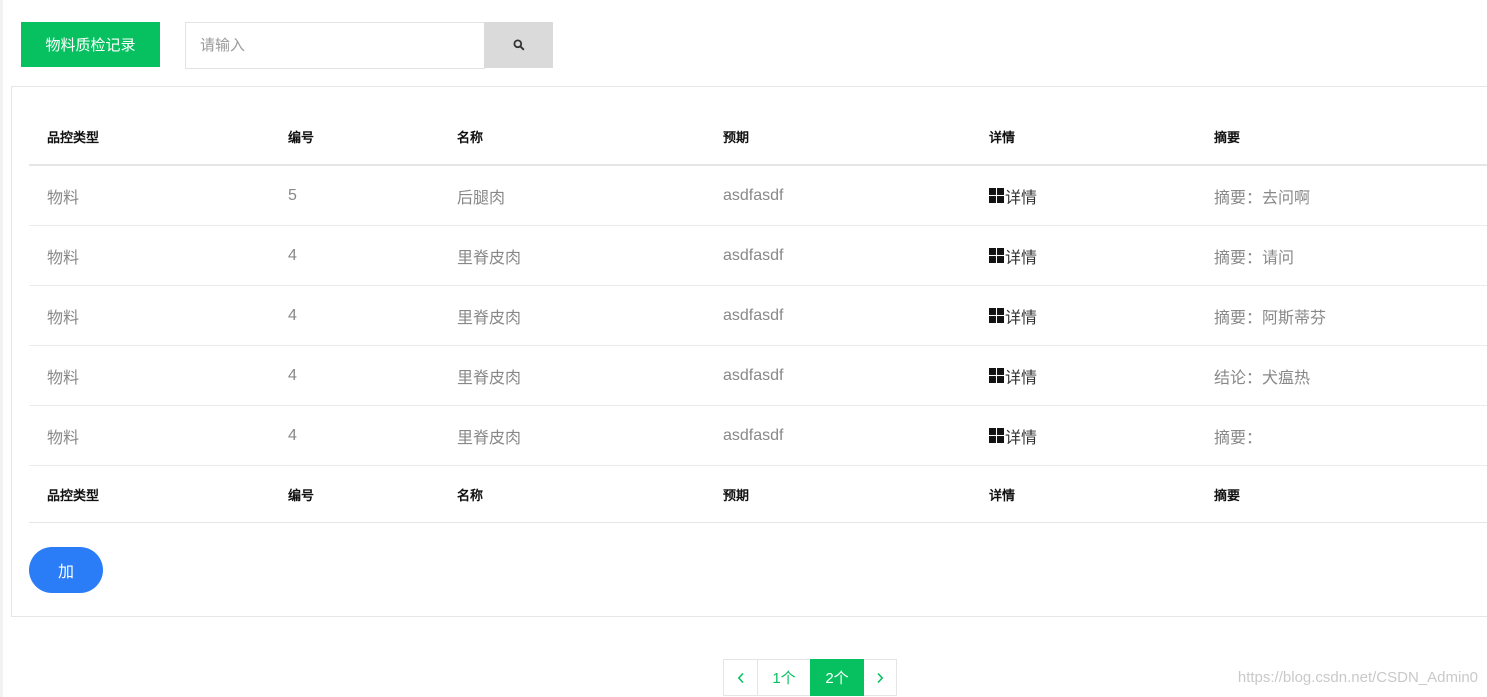 The image size is (1487, 697). I want to click on table-row: 物料 5 后腿肉 asdfasdf 详情 摘要：去问啊, so click(758, 196).